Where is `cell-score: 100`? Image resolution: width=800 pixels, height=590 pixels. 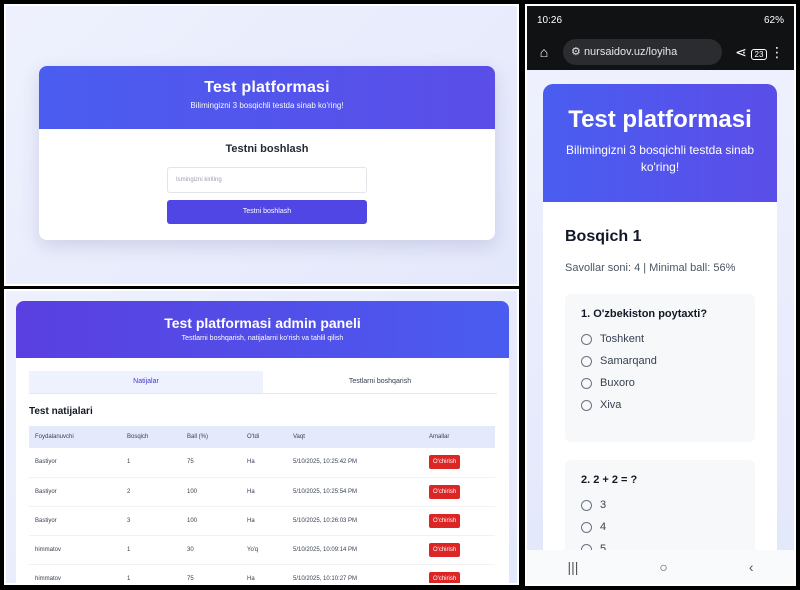 cell-score: 100 is located at coordinates (211, 492).